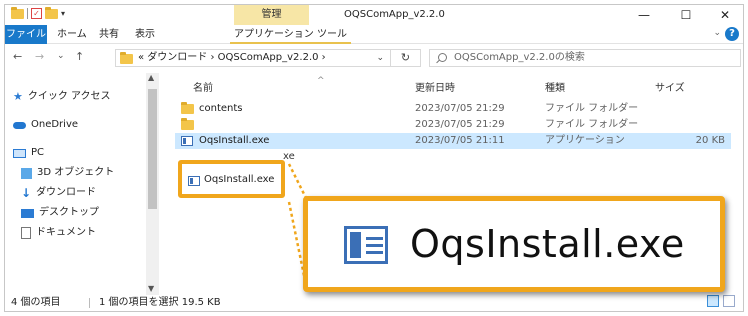 The width and height of the screenshot is (748, 316). Describe the element at coordinates (145, 34) in the screenshot. I see `tab-view: 表示` at that location.